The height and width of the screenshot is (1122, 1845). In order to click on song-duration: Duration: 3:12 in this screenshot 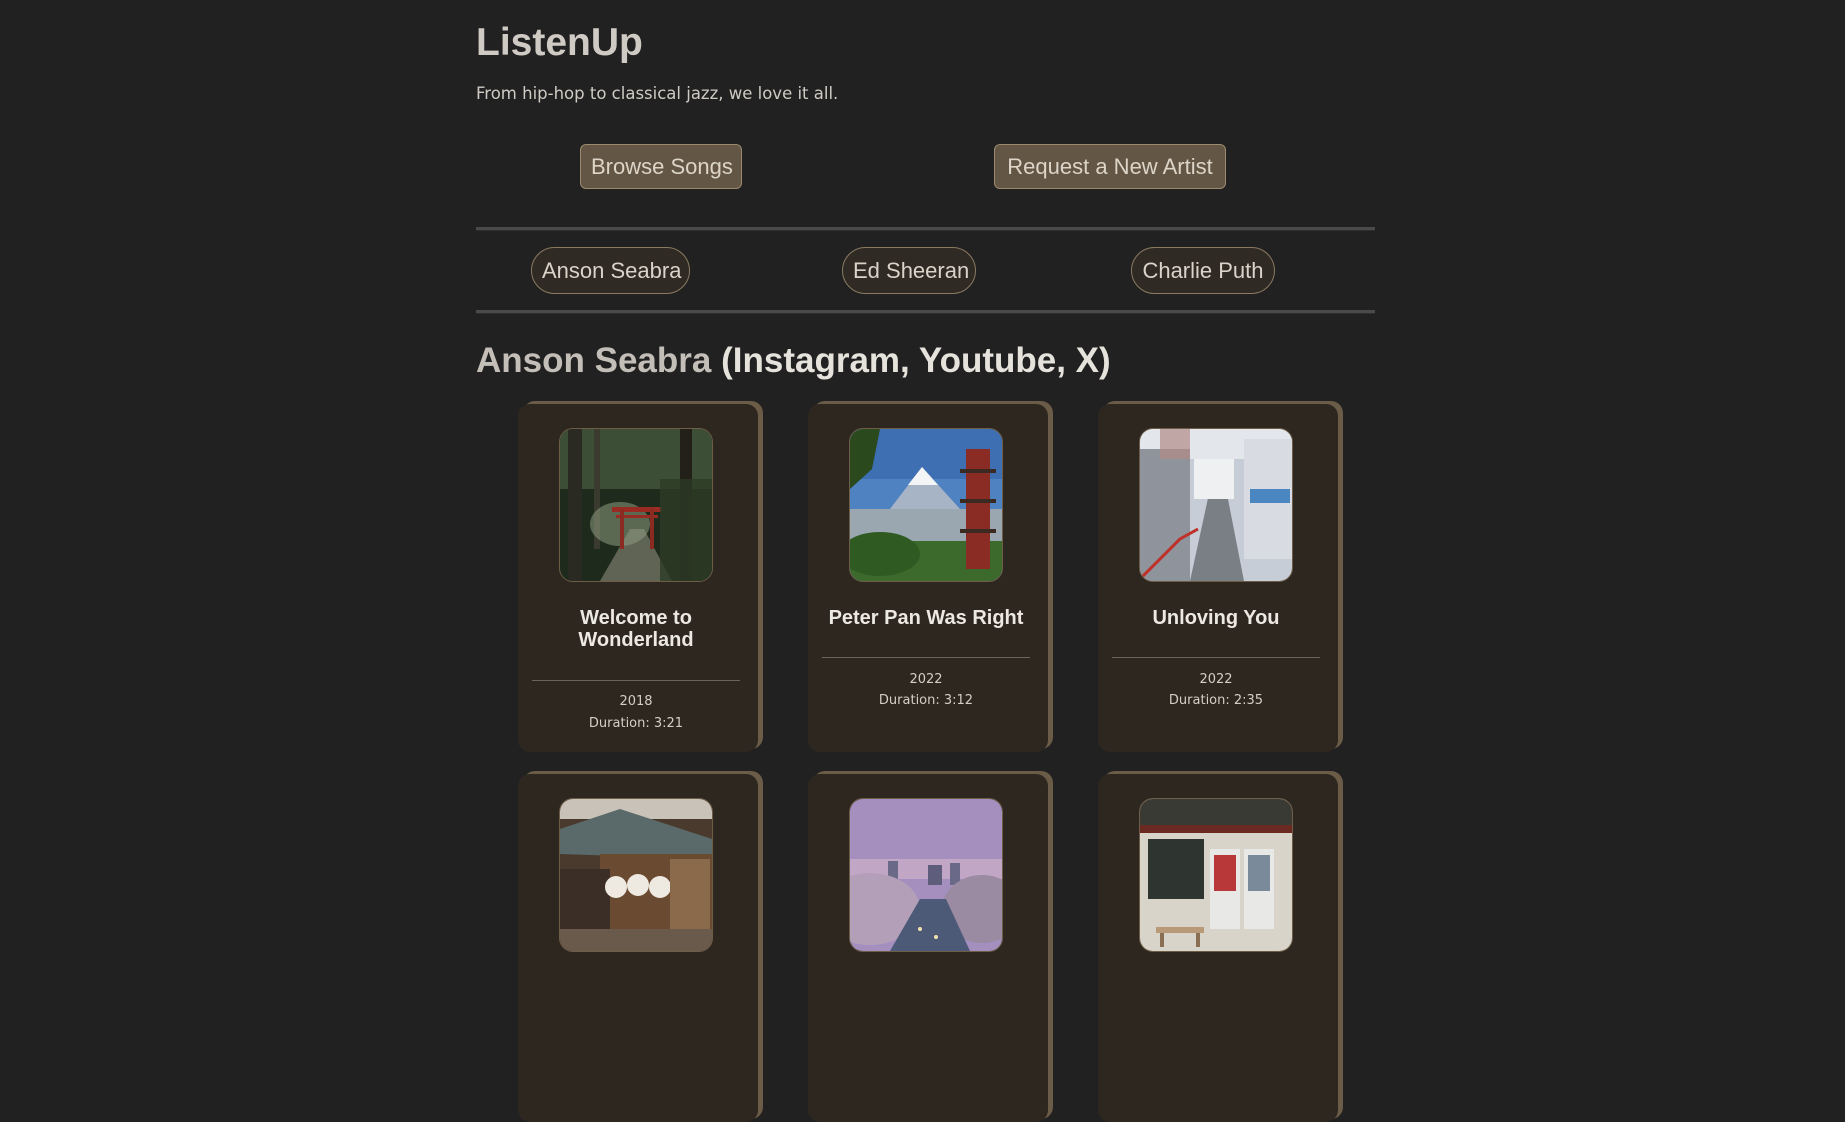, I will do `click(926, 700)`.